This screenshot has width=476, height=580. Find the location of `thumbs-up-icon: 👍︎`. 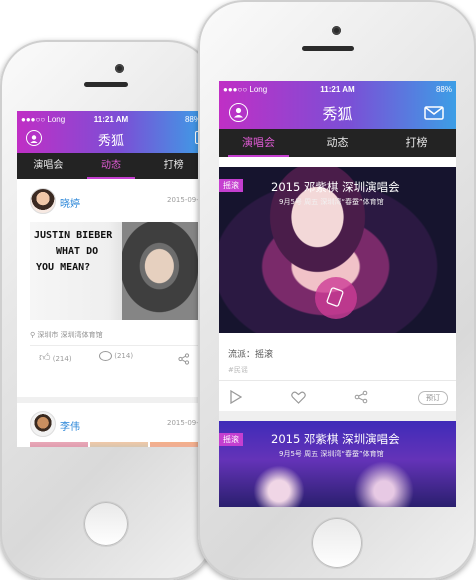

thumbs-up-icon: 👍︎ is located at coordinates (45, 357).